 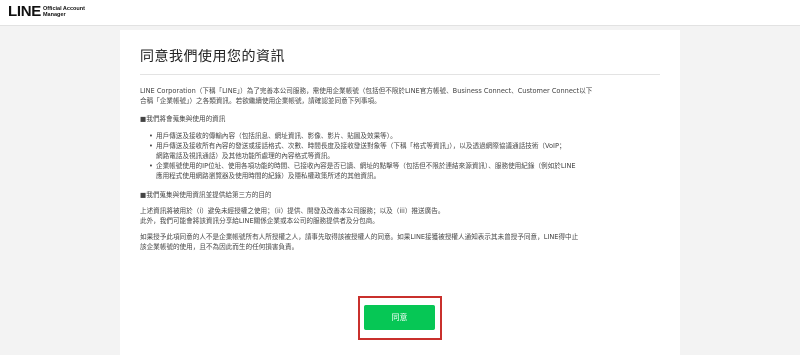 I want to click on section-heading-collected-info: ■我們將會蒐集與使用的資訊, so click(x=183, y=119).